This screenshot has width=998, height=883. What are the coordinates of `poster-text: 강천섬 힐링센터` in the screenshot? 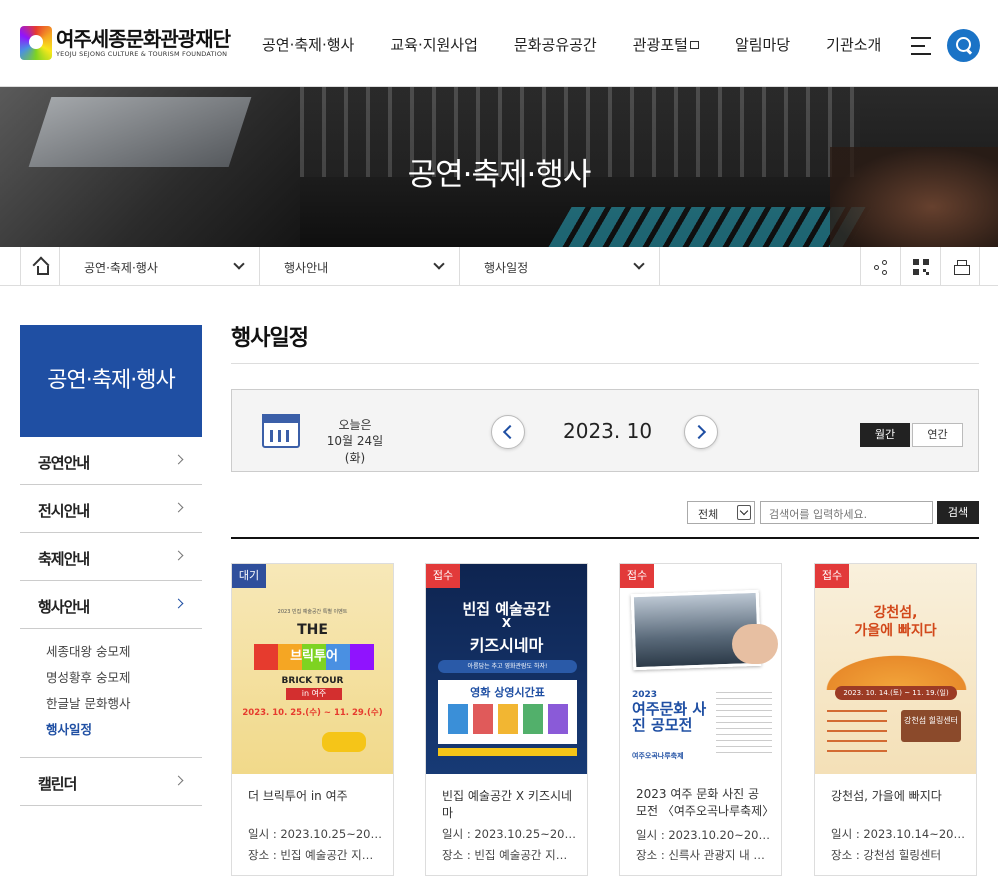 It's located at (931, 726).